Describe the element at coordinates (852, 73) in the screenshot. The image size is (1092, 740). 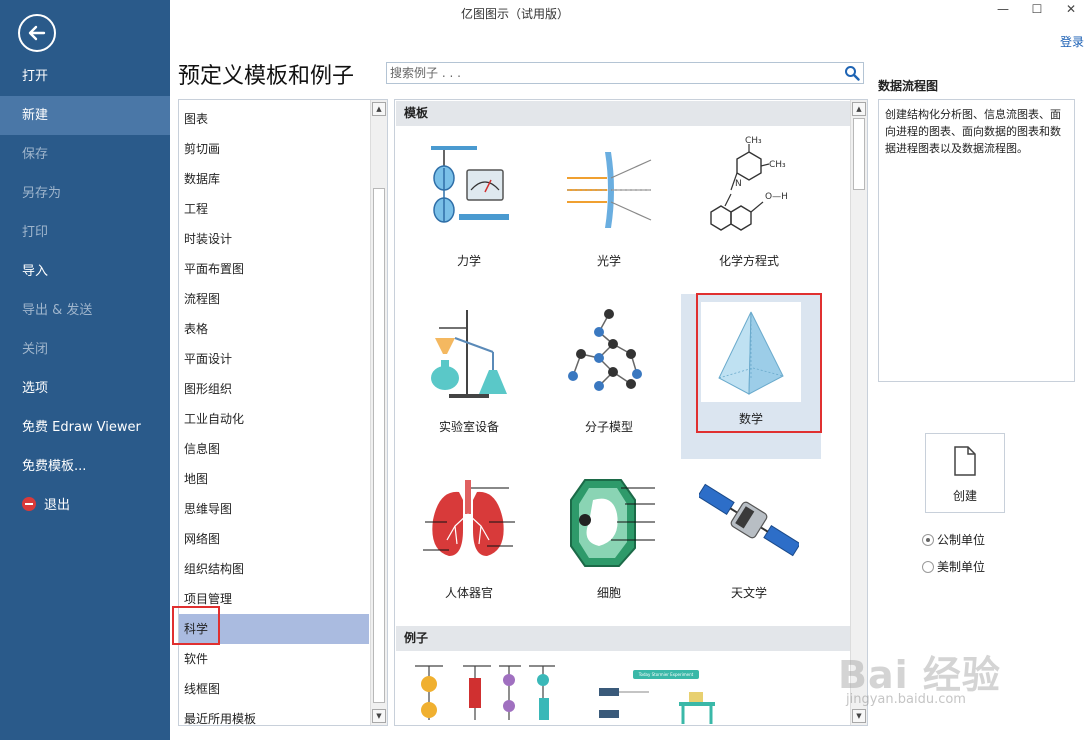
I see `search-icon` at that location.